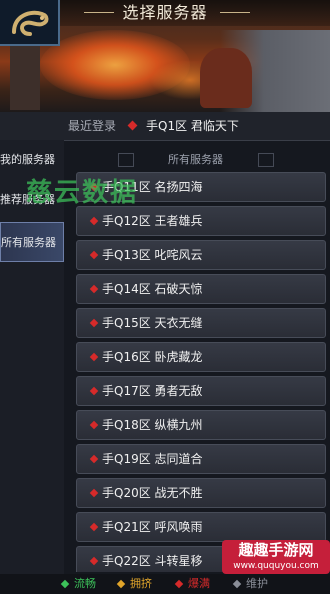  I want to click on server-name: 手Q18区 纵横九州, so click(152, 425).